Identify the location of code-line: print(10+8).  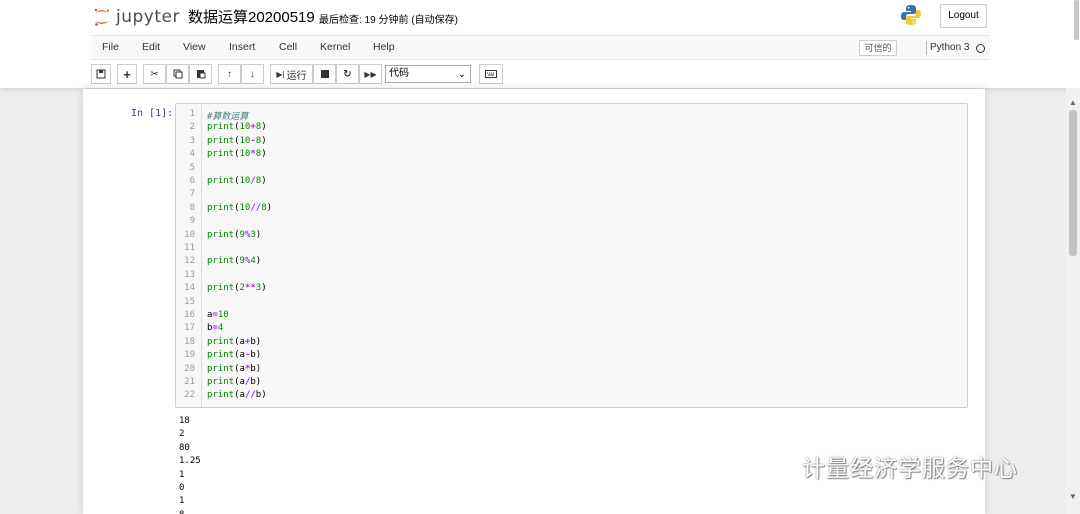
(237, 127).